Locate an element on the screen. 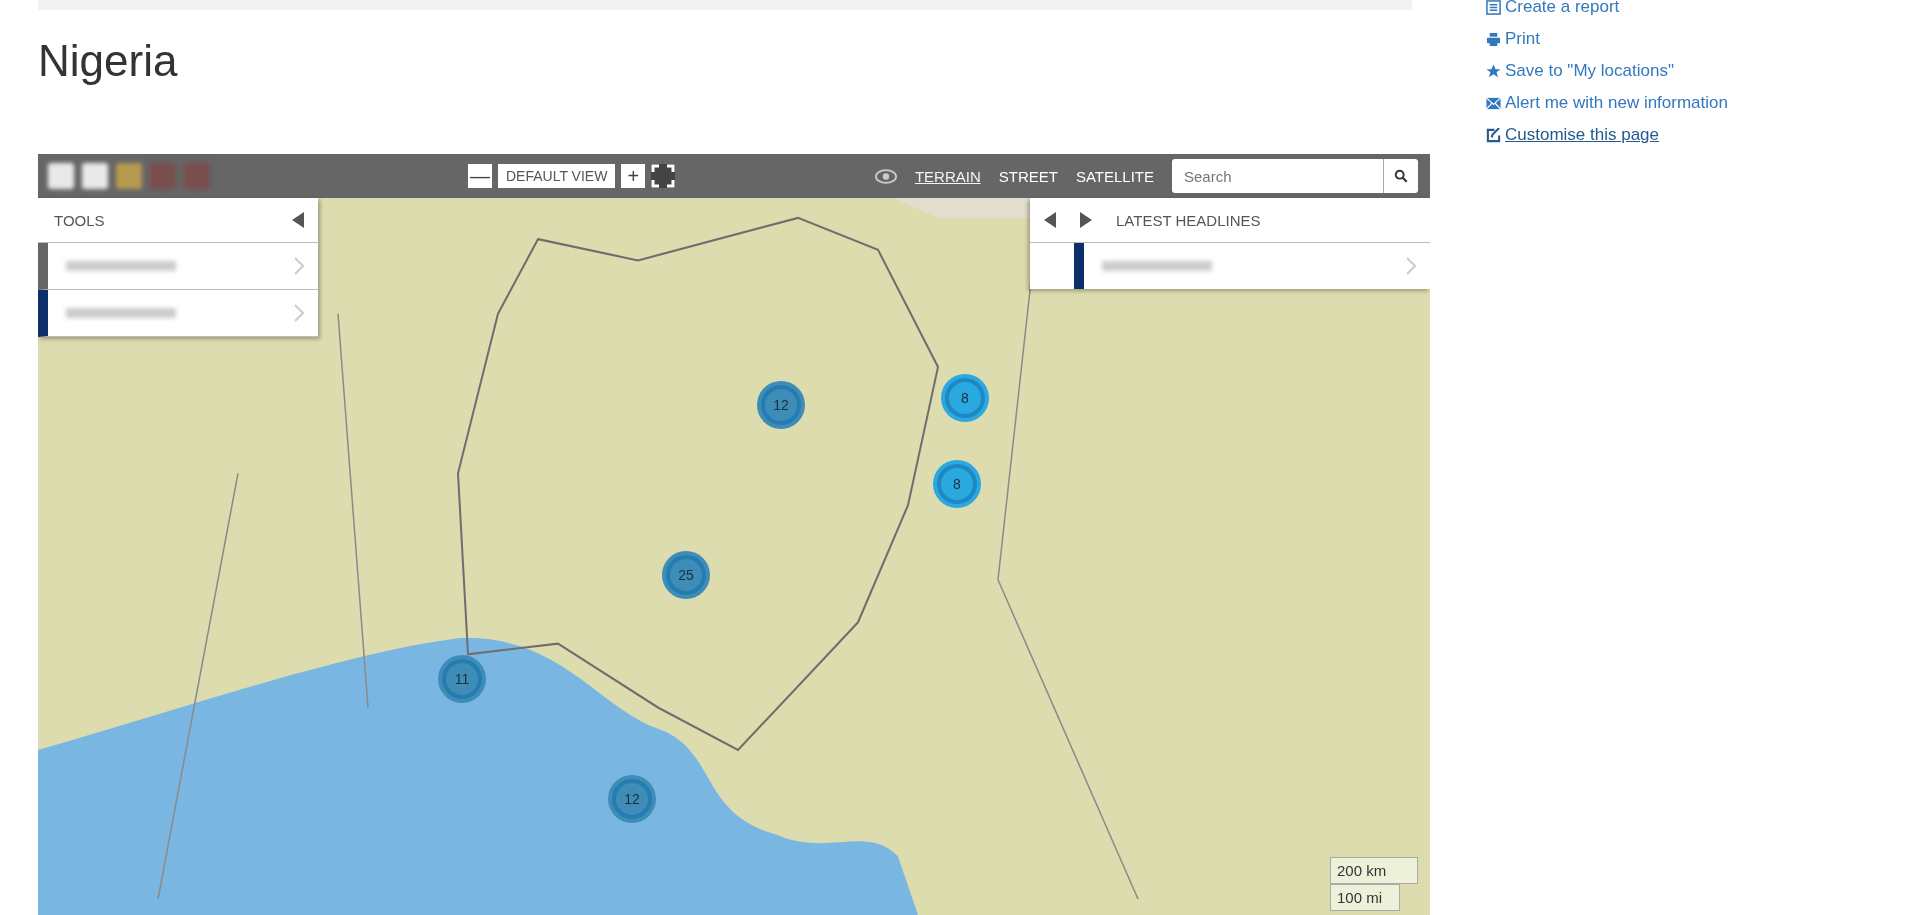 The width and height of the screenshot is (1920, 915). edit-icon is located at coordinates (1493, 135).